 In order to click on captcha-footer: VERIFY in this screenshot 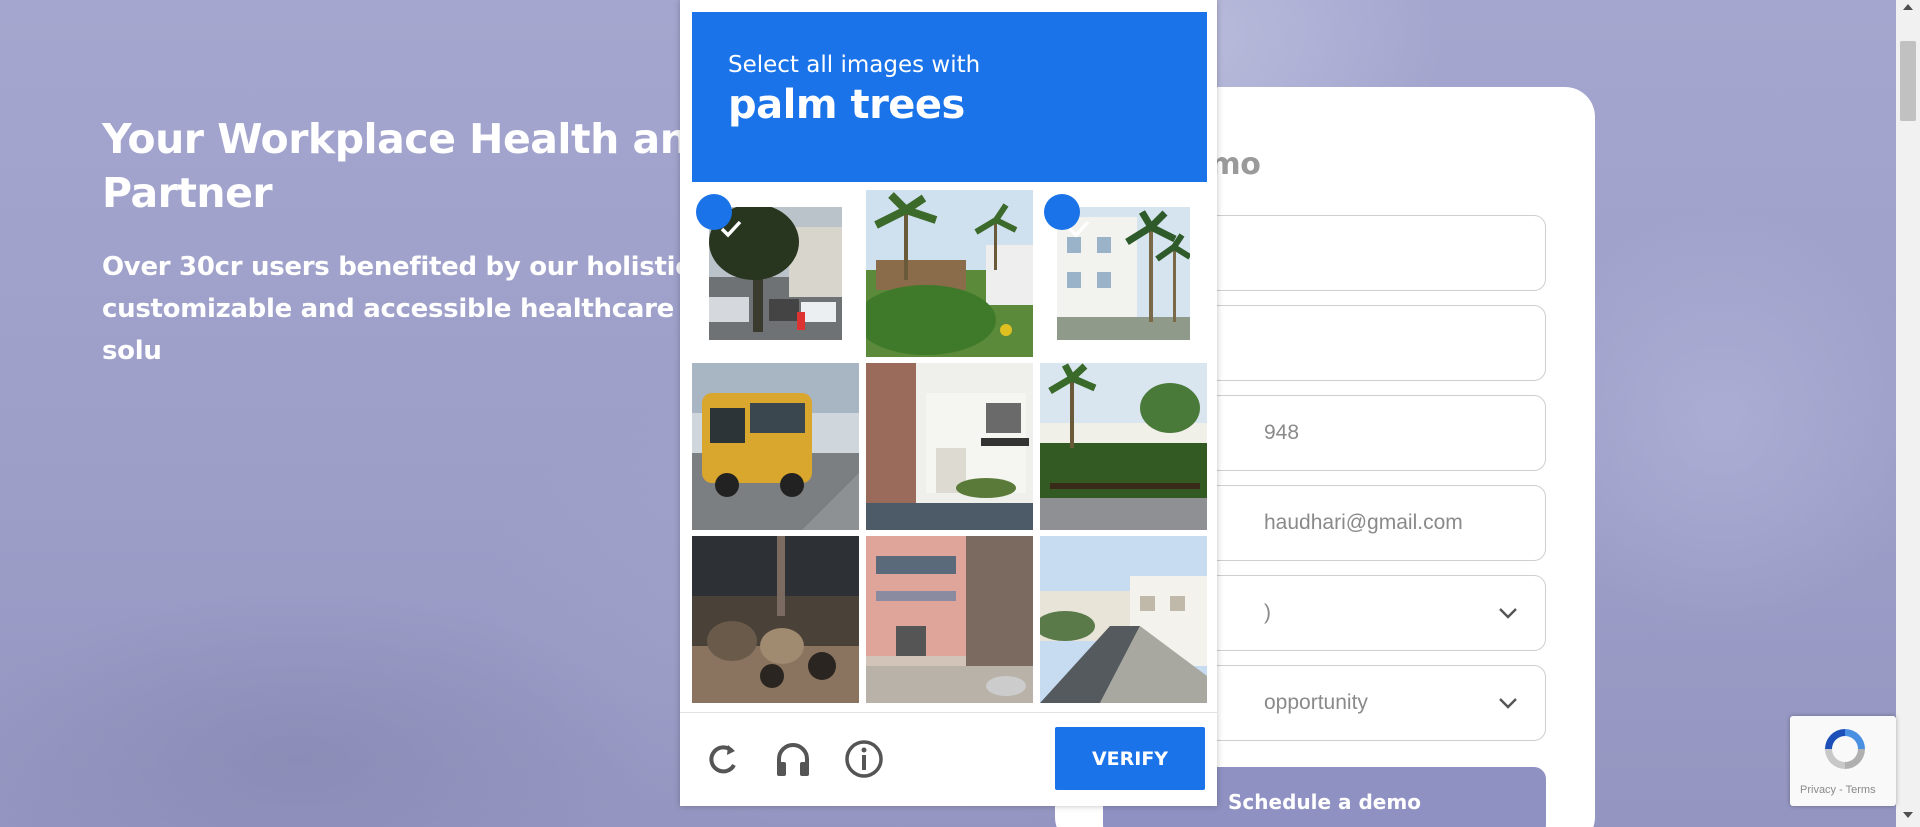, I will do `click(948, 759)`.